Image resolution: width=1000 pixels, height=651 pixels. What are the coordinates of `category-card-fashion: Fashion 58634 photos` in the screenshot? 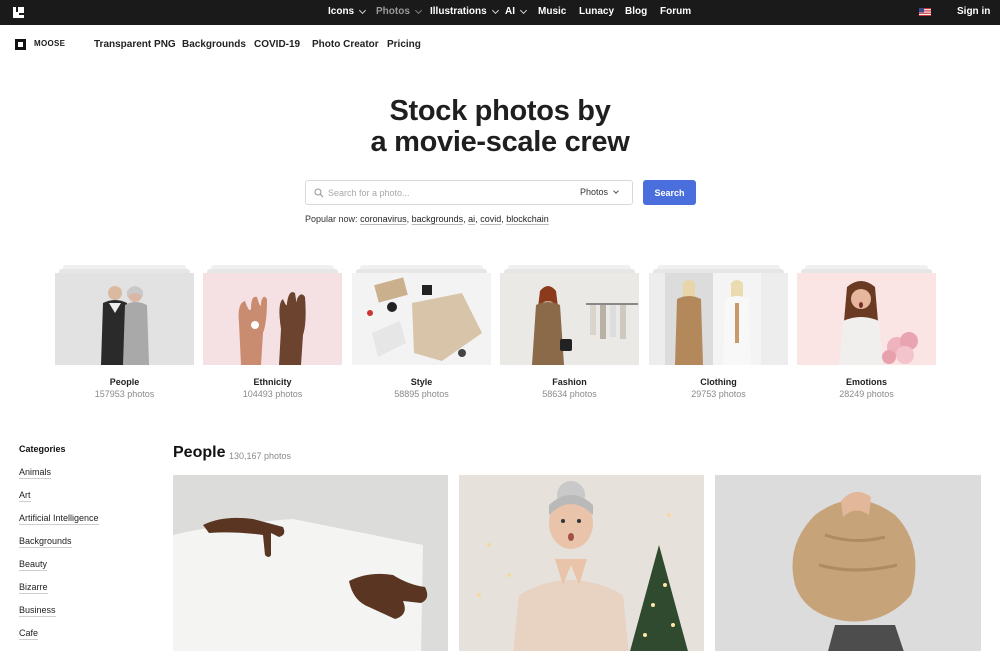 It's located at (569, 332).